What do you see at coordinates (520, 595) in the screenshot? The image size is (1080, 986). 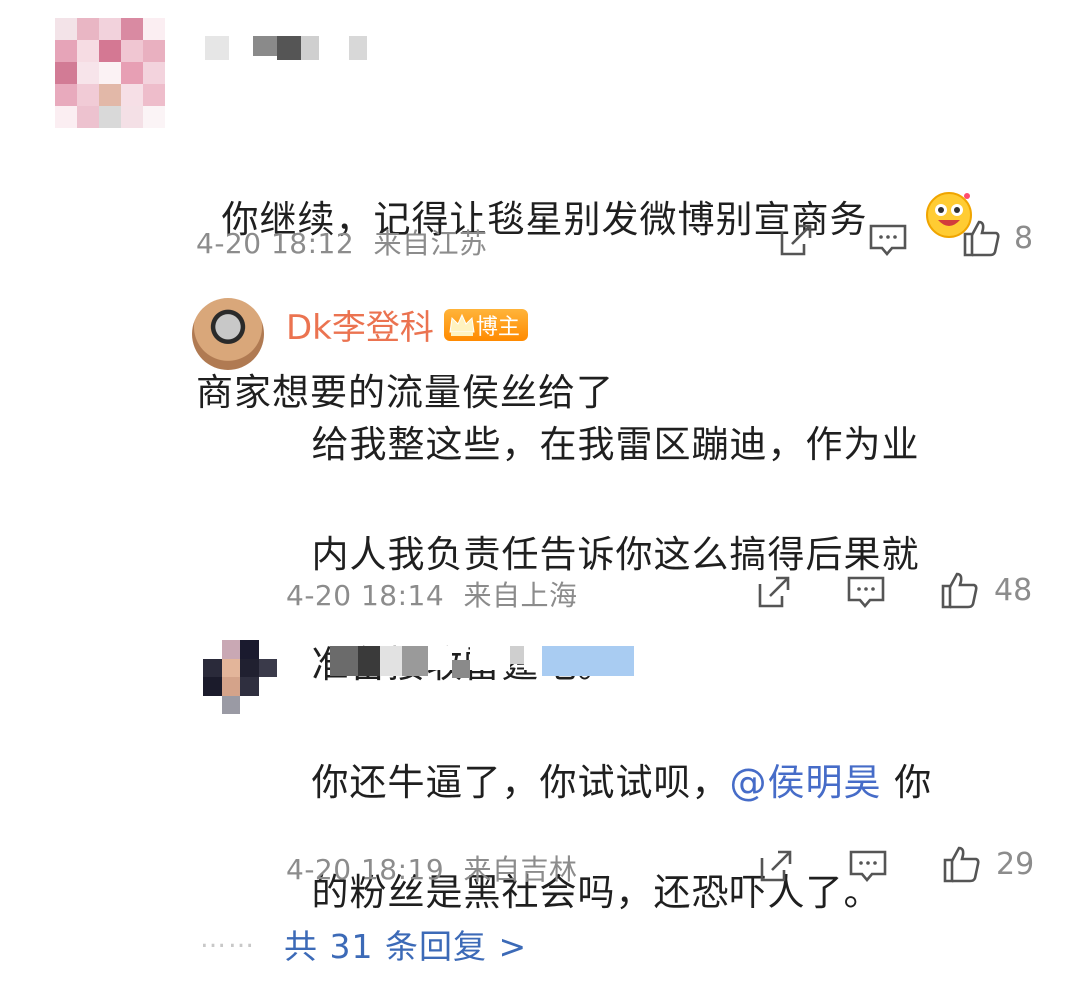 I see `reply-location: 来自上海` at bounding box center [520, 595].